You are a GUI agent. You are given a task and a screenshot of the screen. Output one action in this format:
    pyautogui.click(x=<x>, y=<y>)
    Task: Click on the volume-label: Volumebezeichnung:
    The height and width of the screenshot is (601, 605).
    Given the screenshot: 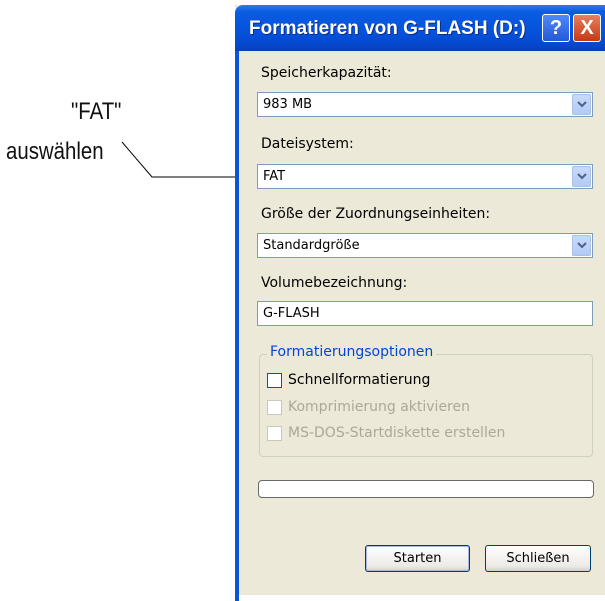 What is the action you would take?
    pyautogui.click(x=334, y=283)
    